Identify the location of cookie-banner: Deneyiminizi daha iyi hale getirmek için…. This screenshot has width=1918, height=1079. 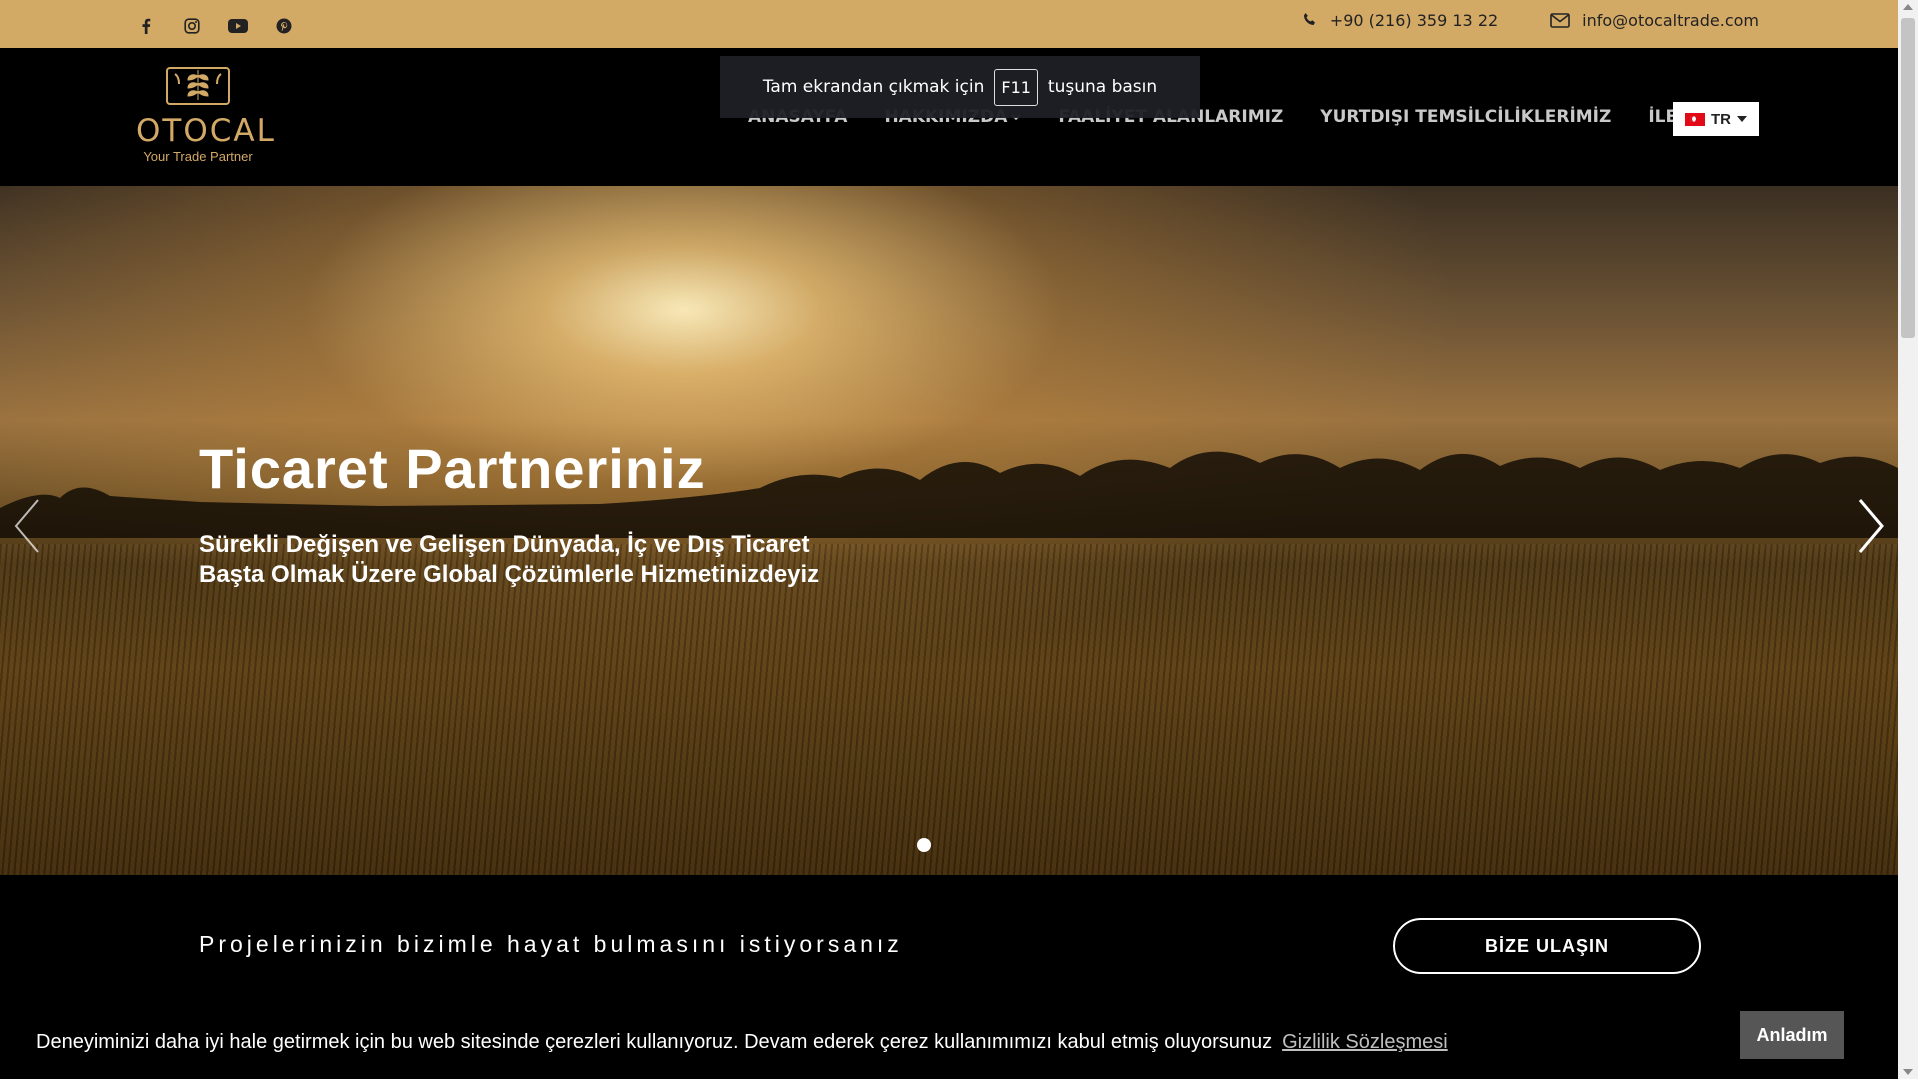
(949, 1042).